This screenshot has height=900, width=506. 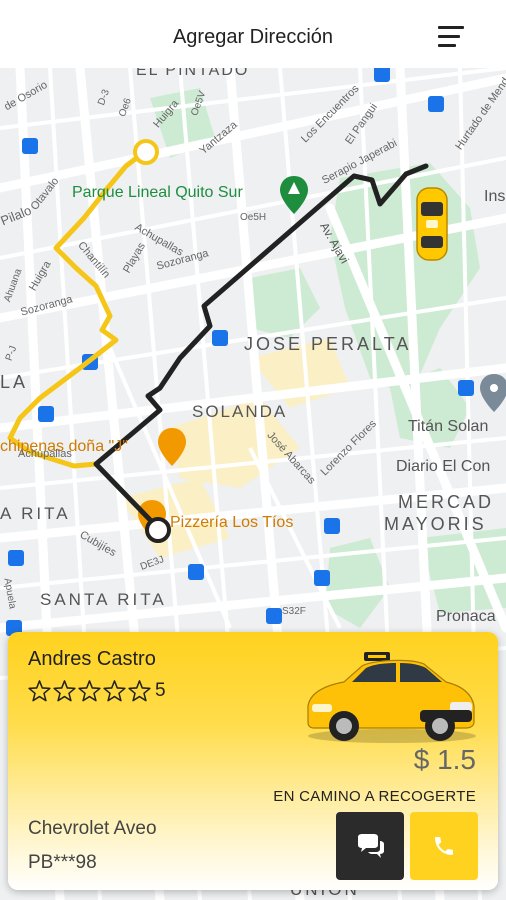 I want to click on chat-button, so click(x=370, y=846).